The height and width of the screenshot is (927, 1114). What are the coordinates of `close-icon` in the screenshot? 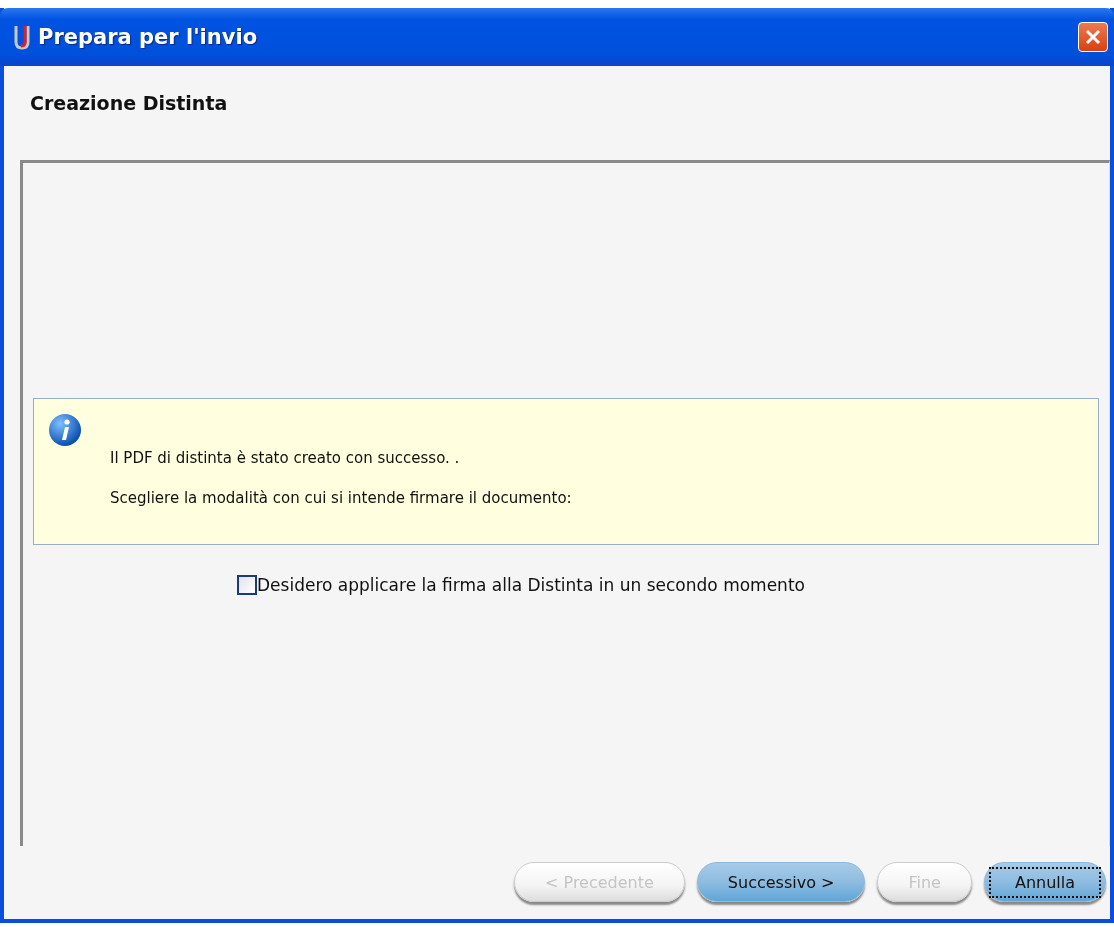 It's located at (1093, 37).